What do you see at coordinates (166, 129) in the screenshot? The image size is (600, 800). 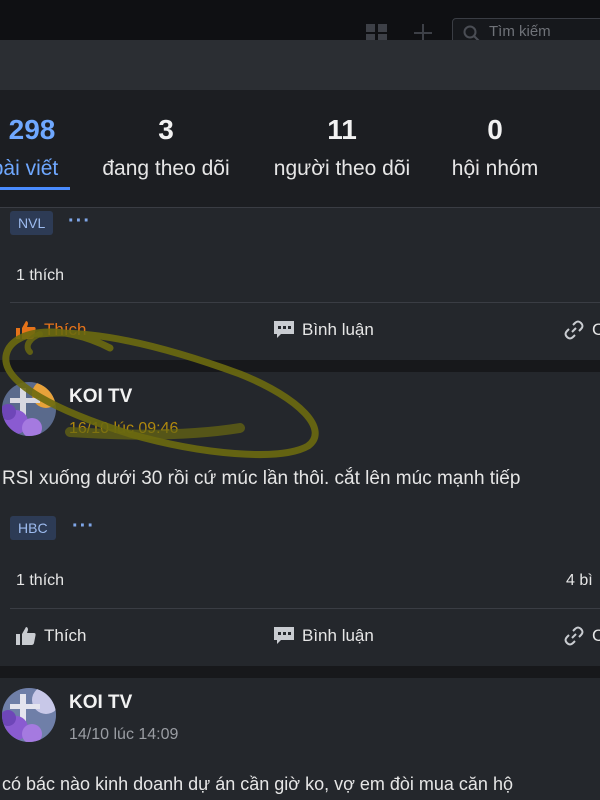 I see `stat-following-count: 3` at bounding box center [166, 129].